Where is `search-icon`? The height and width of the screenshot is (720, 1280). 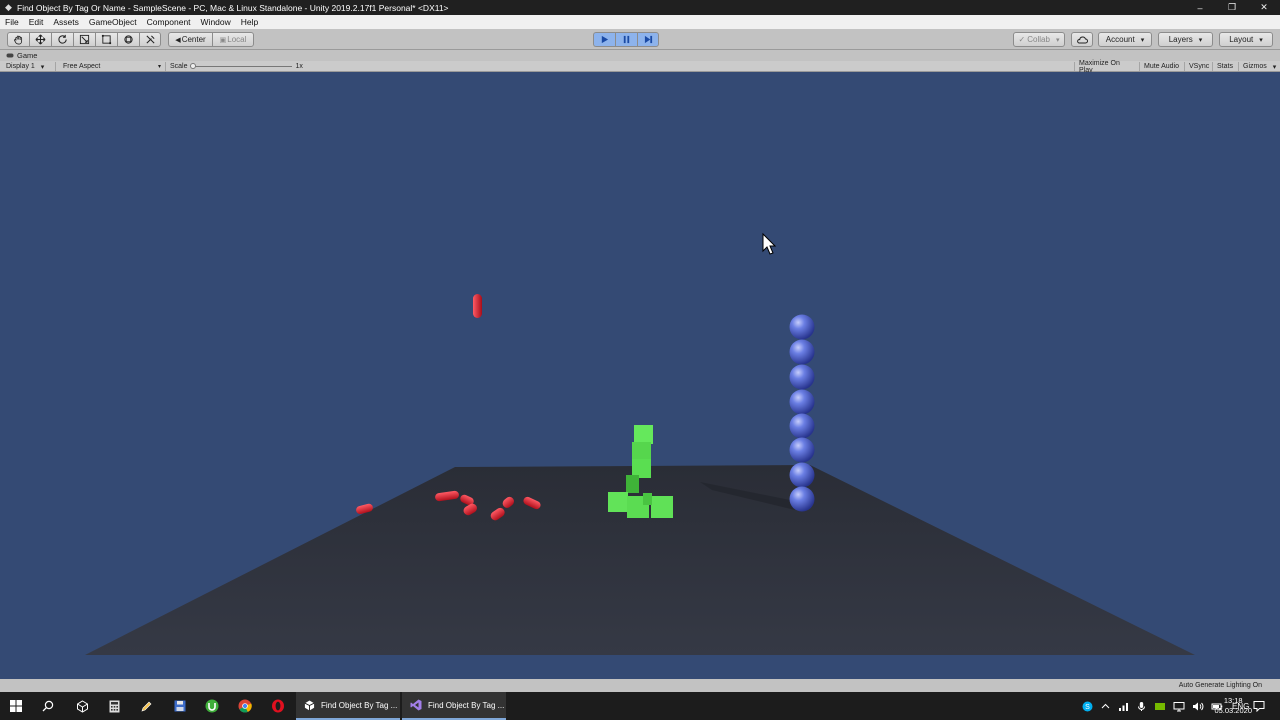 search-icon is located at coordinates (48, 706).